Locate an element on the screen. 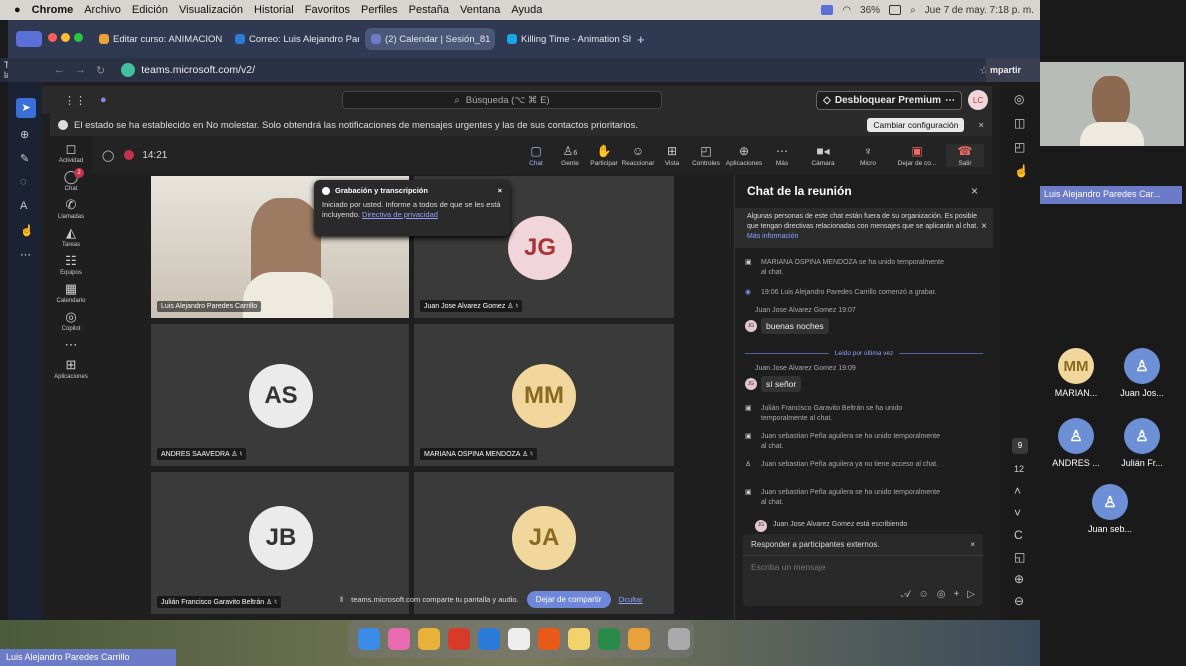  more-tools-icon: ⋯ is located at coordinates (25, 254).